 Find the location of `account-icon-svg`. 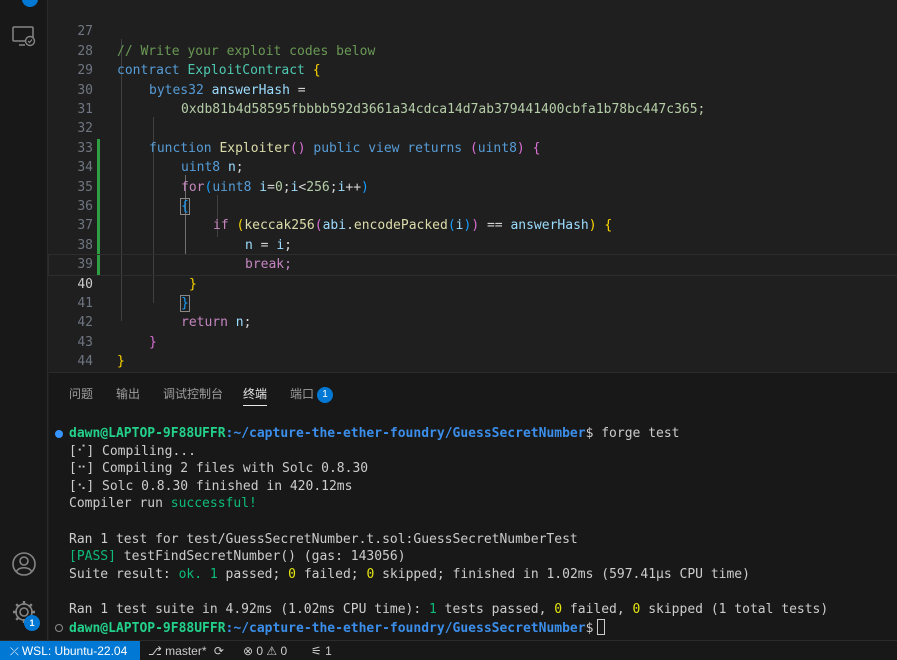

account-icon-svg is located at coordinates (24, 564).